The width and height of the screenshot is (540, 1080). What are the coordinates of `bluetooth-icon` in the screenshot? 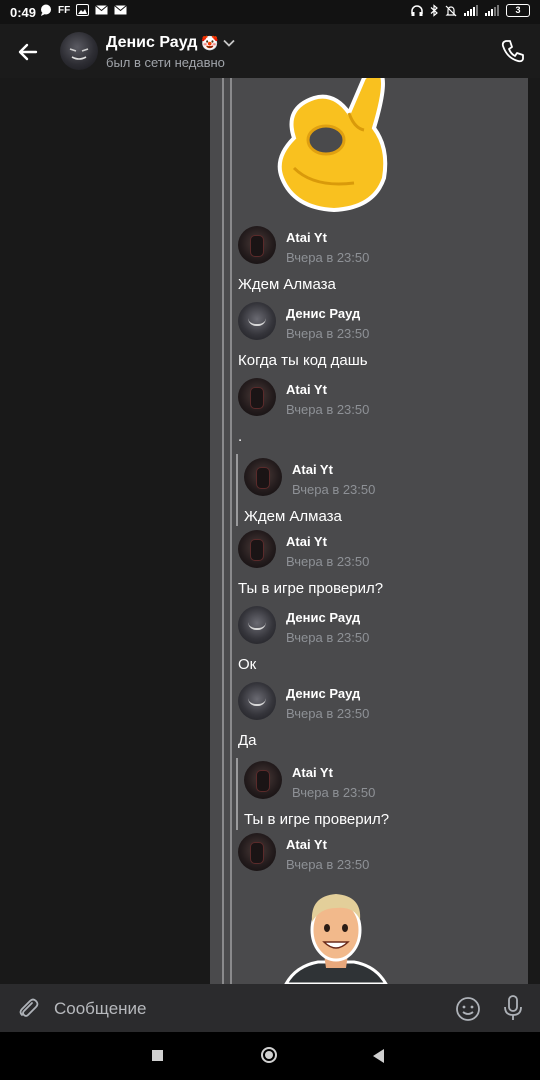 It's located at (434, 10).